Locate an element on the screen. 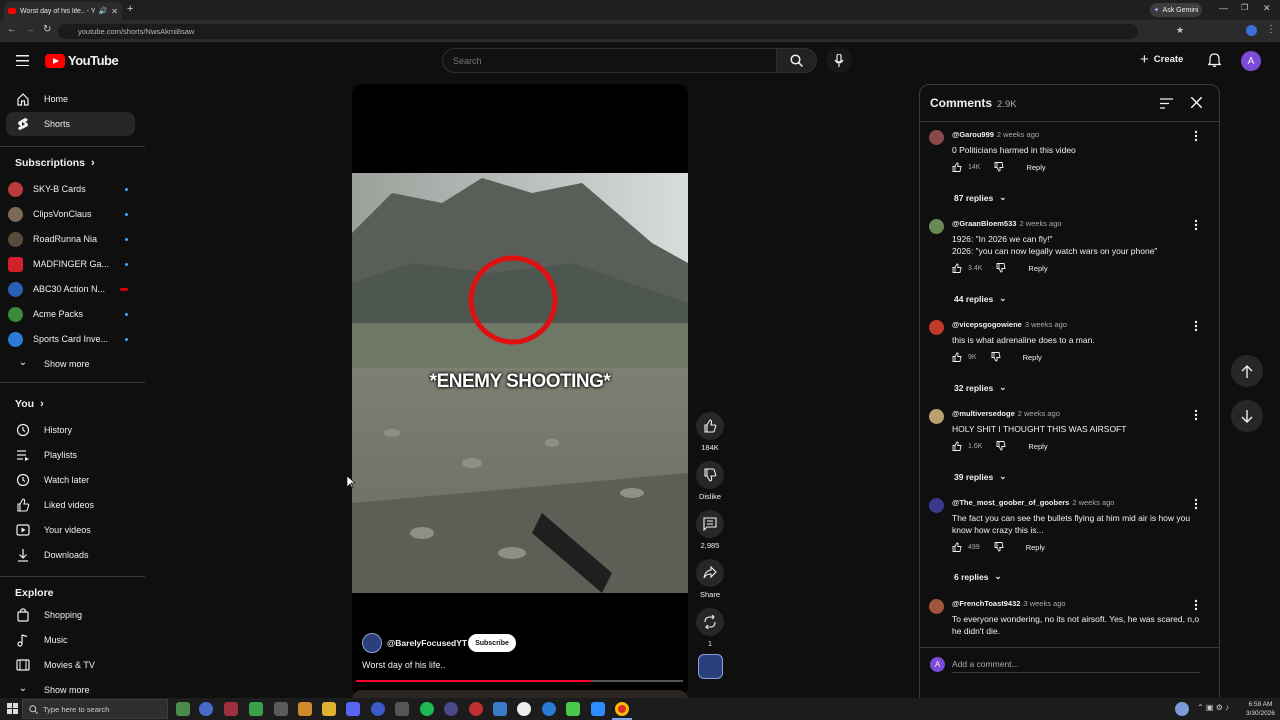  close-window-icon: ✕ is located at coordinates (1267, 8).